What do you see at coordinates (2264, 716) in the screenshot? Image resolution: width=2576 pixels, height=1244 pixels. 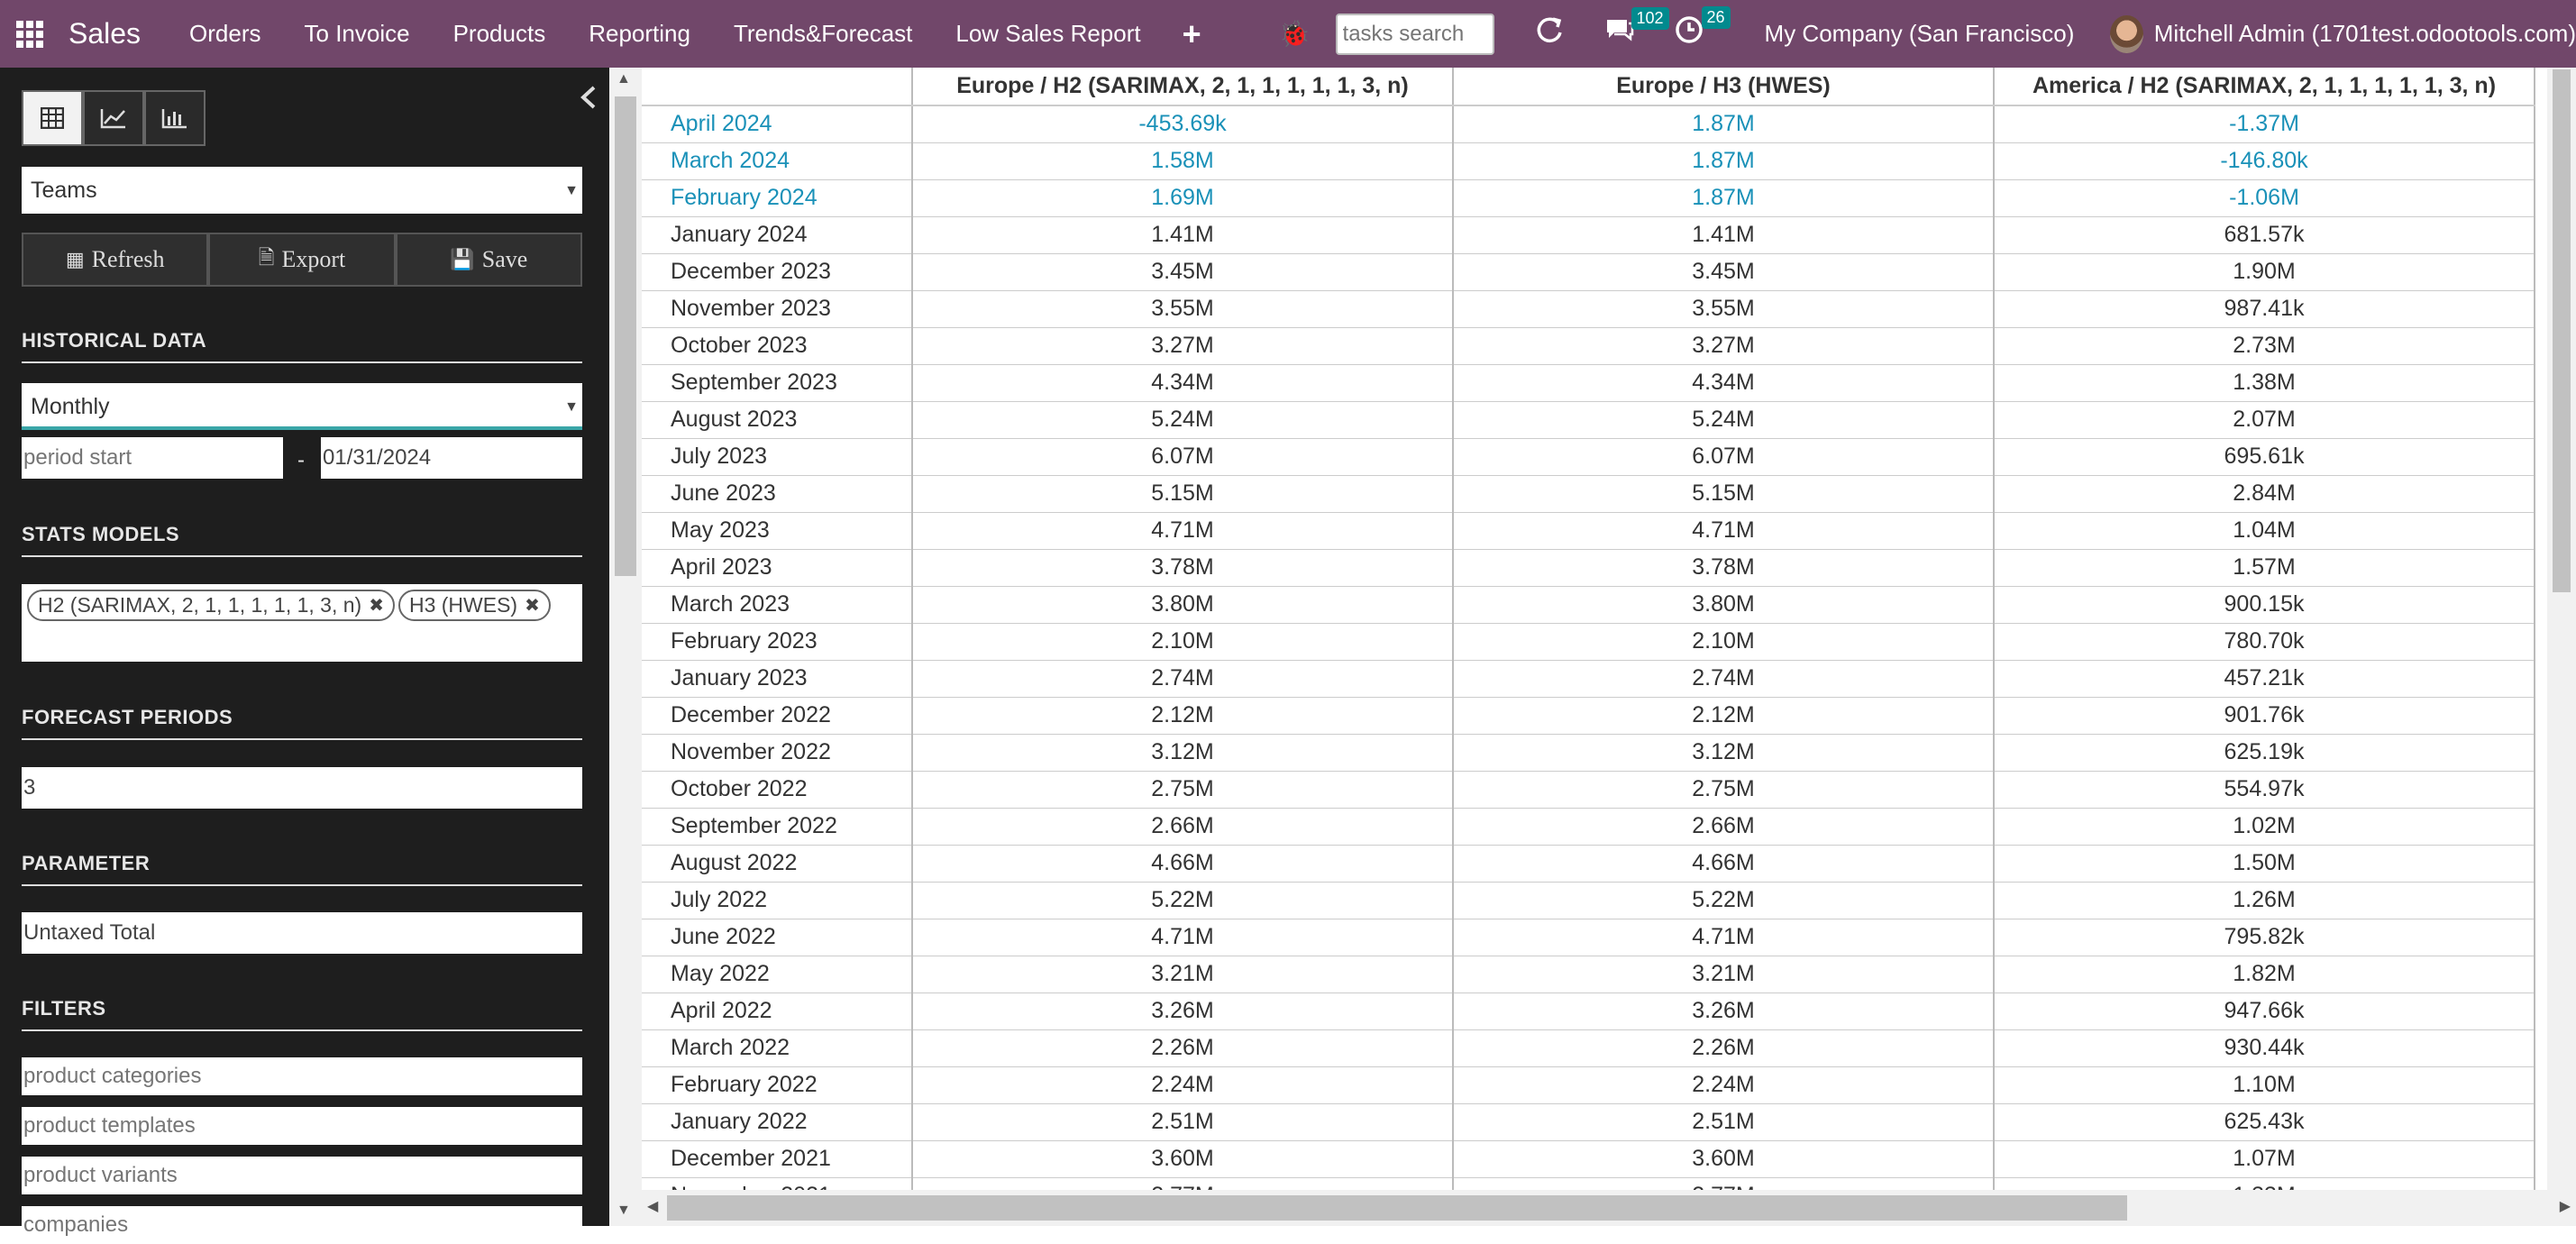 I see `value-cell: 901.76k` at bounding box center [2264, 716].